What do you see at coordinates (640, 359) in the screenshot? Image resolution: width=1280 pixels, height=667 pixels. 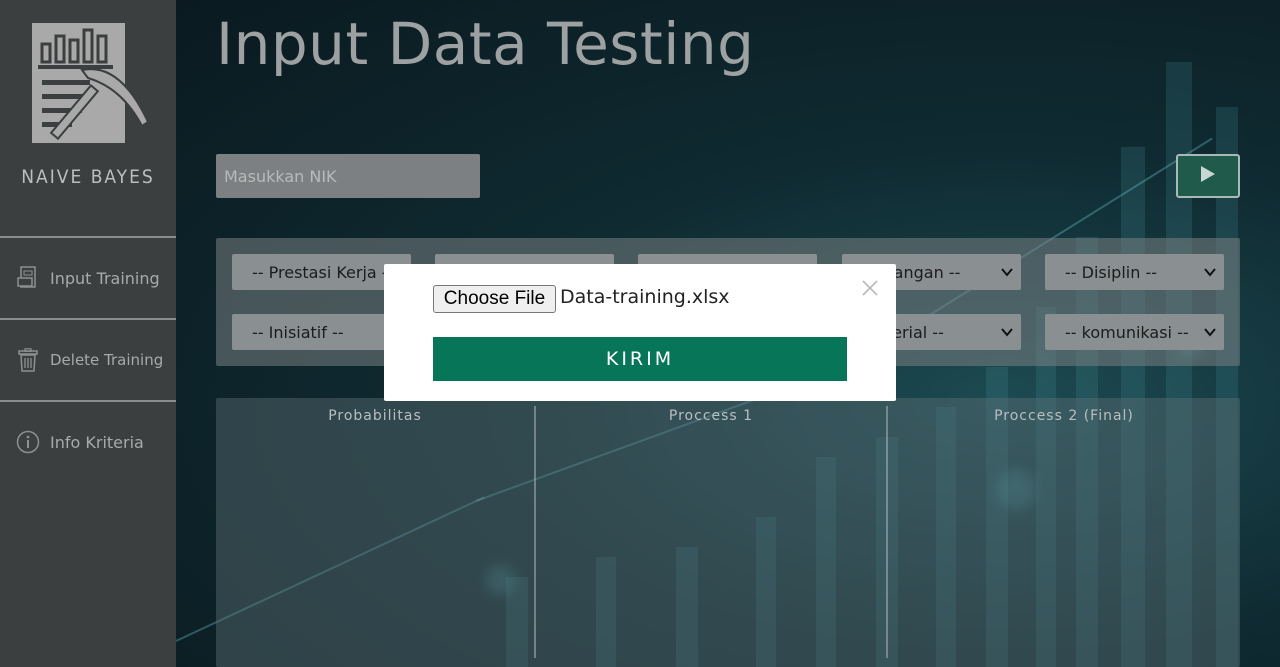 I see `submit-button: KIRIM` at bounding box center [640, 359].